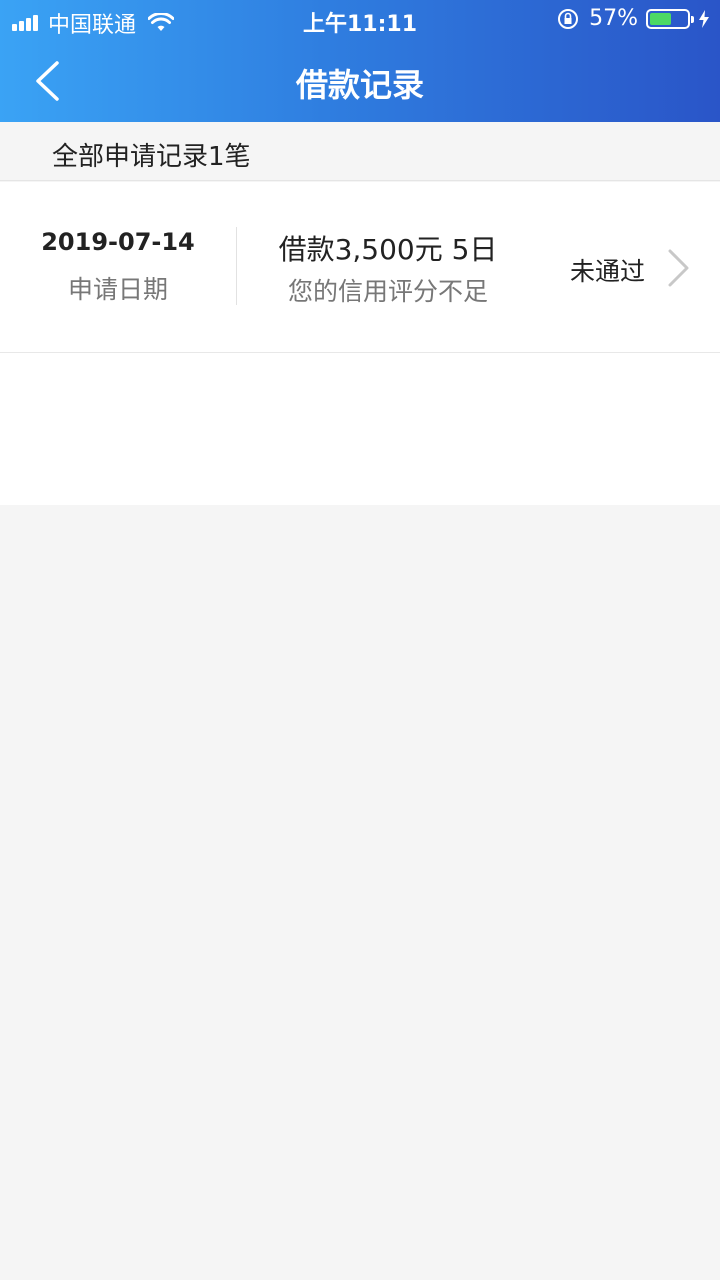  Describe the element at coordinates (359, 85) in the screenshot. I see `page-title: 借款记录` at that location.